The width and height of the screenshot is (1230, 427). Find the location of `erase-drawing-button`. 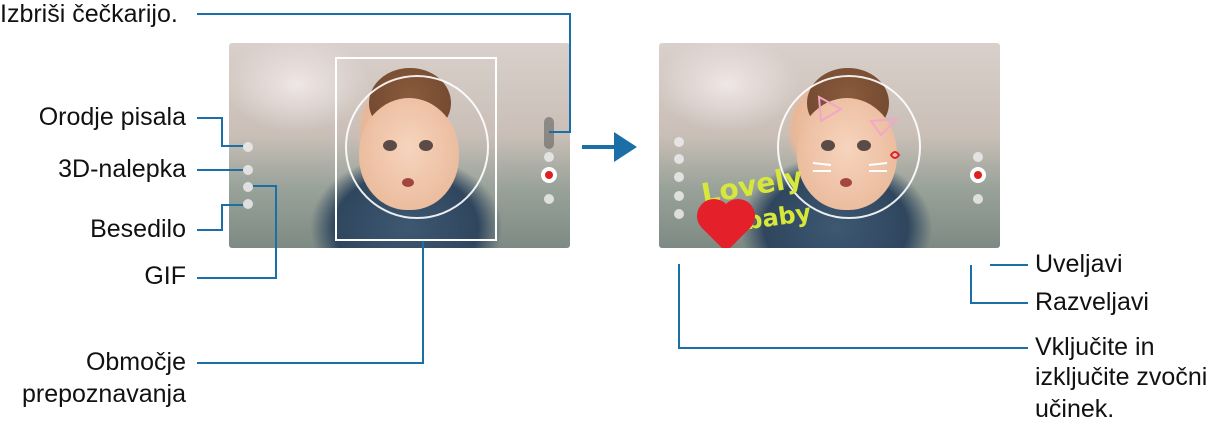

erase-drawing-button is located at coordinates (549, 133).